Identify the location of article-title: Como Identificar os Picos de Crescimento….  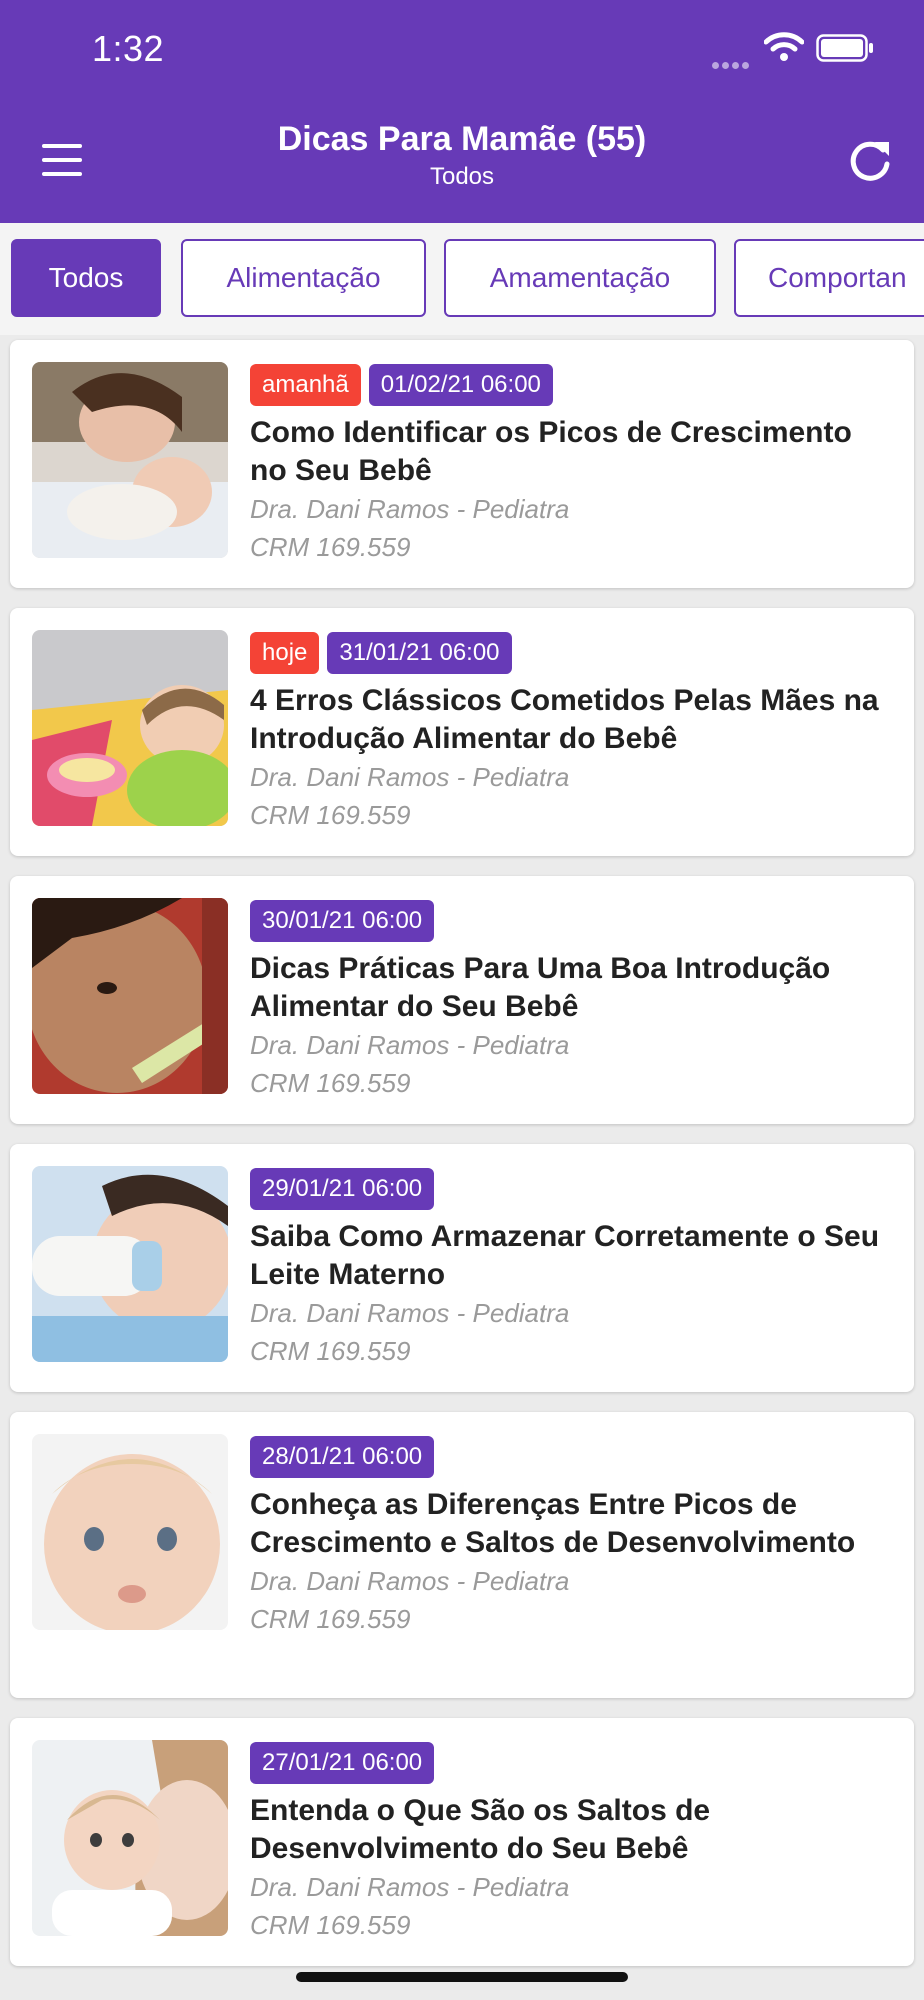
(551, 451).